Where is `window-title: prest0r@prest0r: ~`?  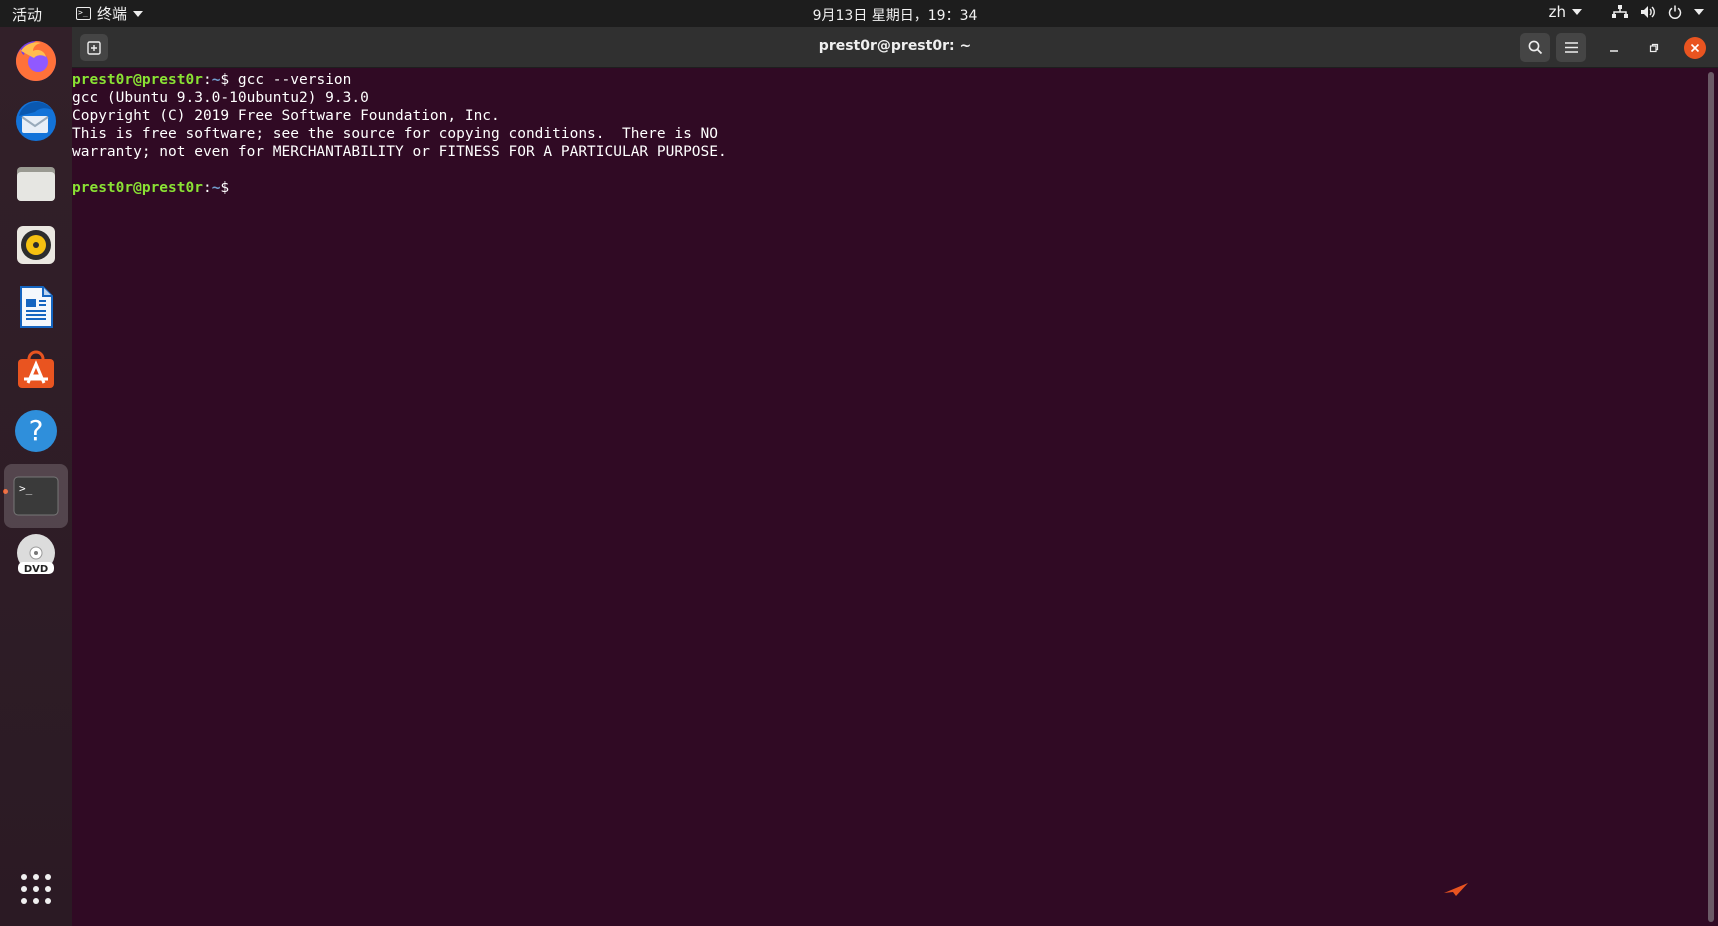 window-title: prest0r@prest0r: ~ is located at coordinates (895, 46).